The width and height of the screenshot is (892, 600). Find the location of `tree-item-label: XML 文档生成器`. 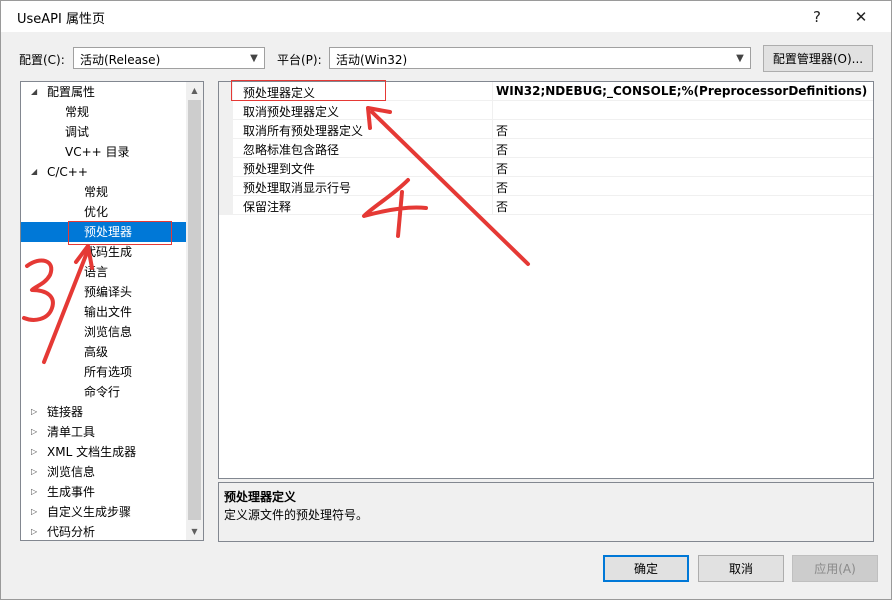

tree-item-label: XML 文档生成器 is located at coordinates (92, 452).